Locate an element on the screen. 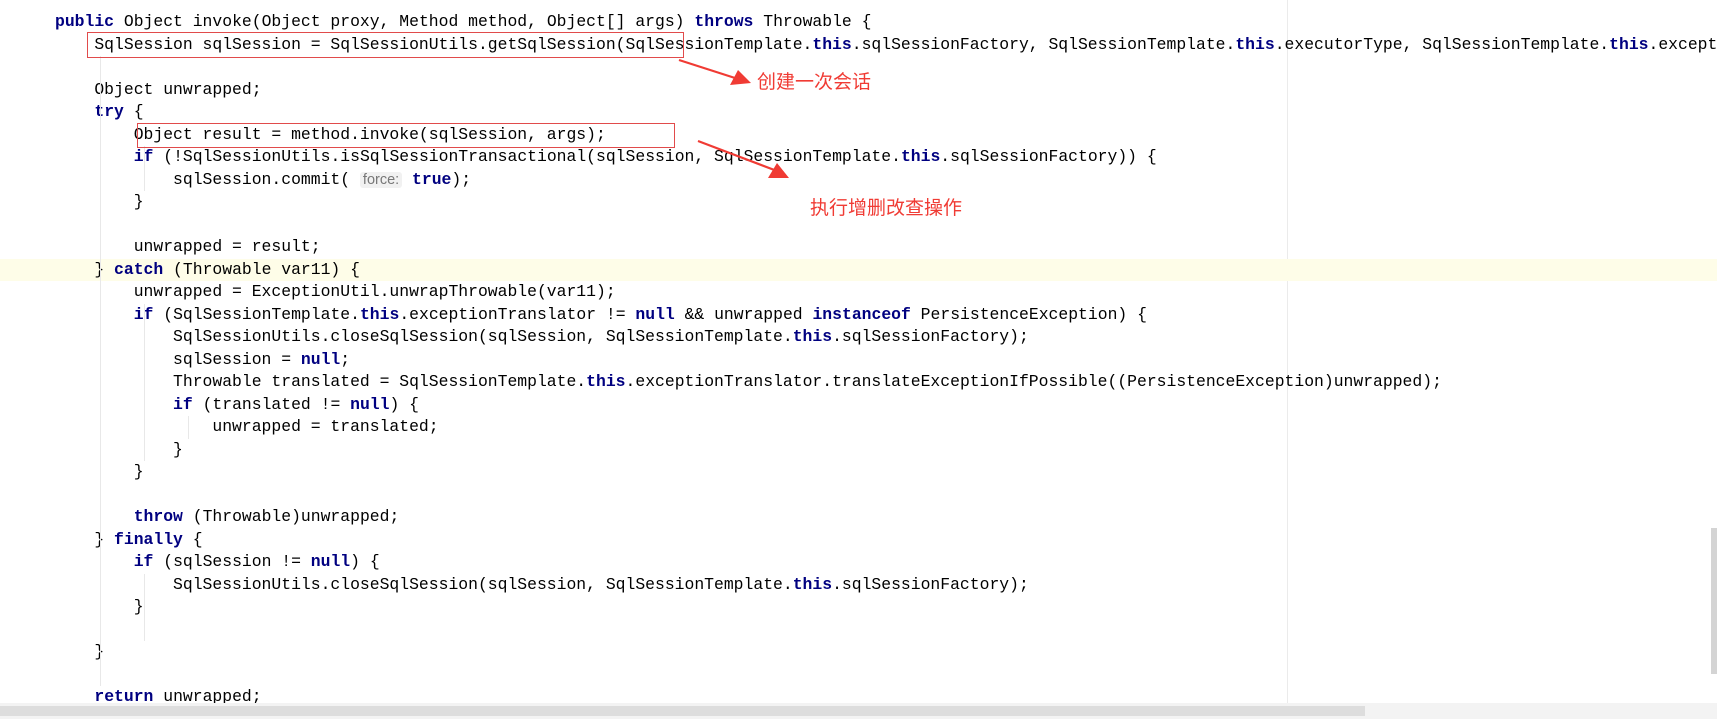 The width and height of the screenshot is (1717, 719). code-text: if (sqlSession != null) { is located at coordinates (217, 562).